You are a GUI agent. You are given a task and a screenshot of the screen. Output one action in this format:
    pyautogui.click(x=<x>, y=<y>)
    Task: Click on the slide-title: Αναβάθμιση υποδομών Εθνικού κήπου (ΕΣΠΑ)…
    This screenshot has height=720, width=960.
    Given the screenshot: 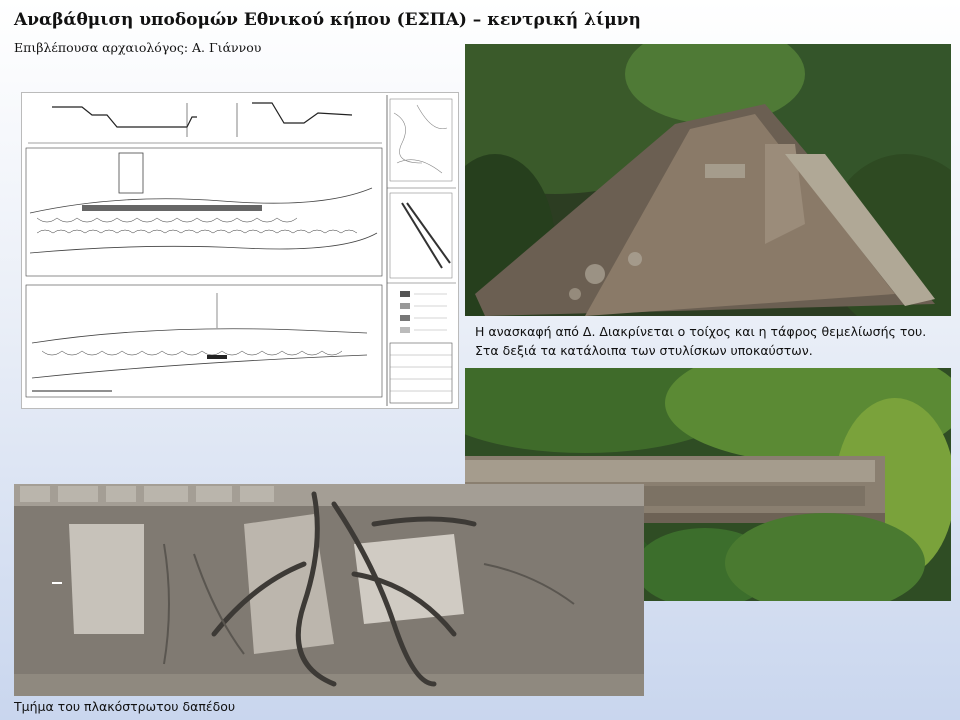 What is the action you would take?
    pyautogui.click(x=327, y=20)
    